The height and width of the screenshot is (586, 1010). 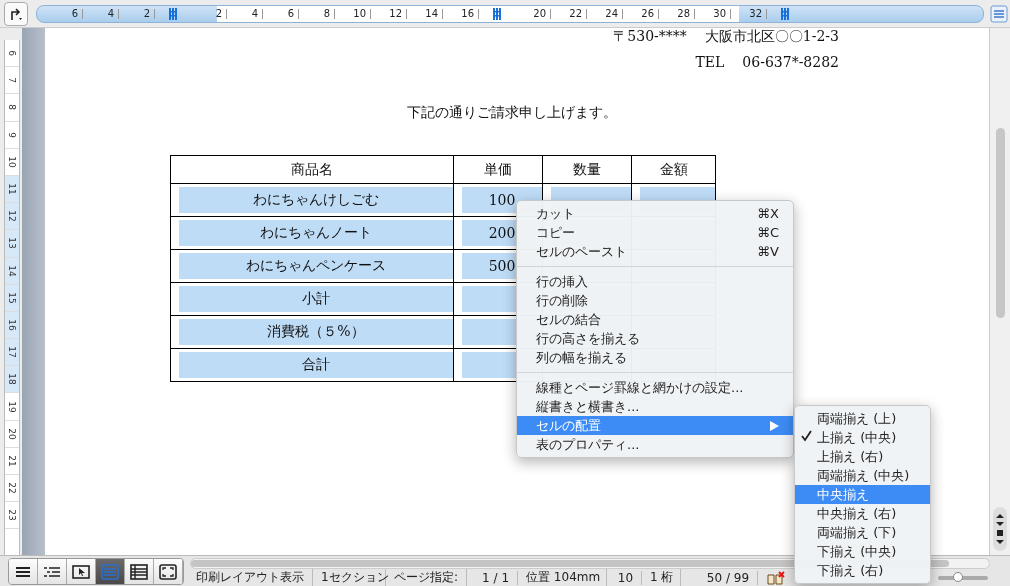 I want to click on menu-item: 列の幅を揃える, so click(x=655, y=357).